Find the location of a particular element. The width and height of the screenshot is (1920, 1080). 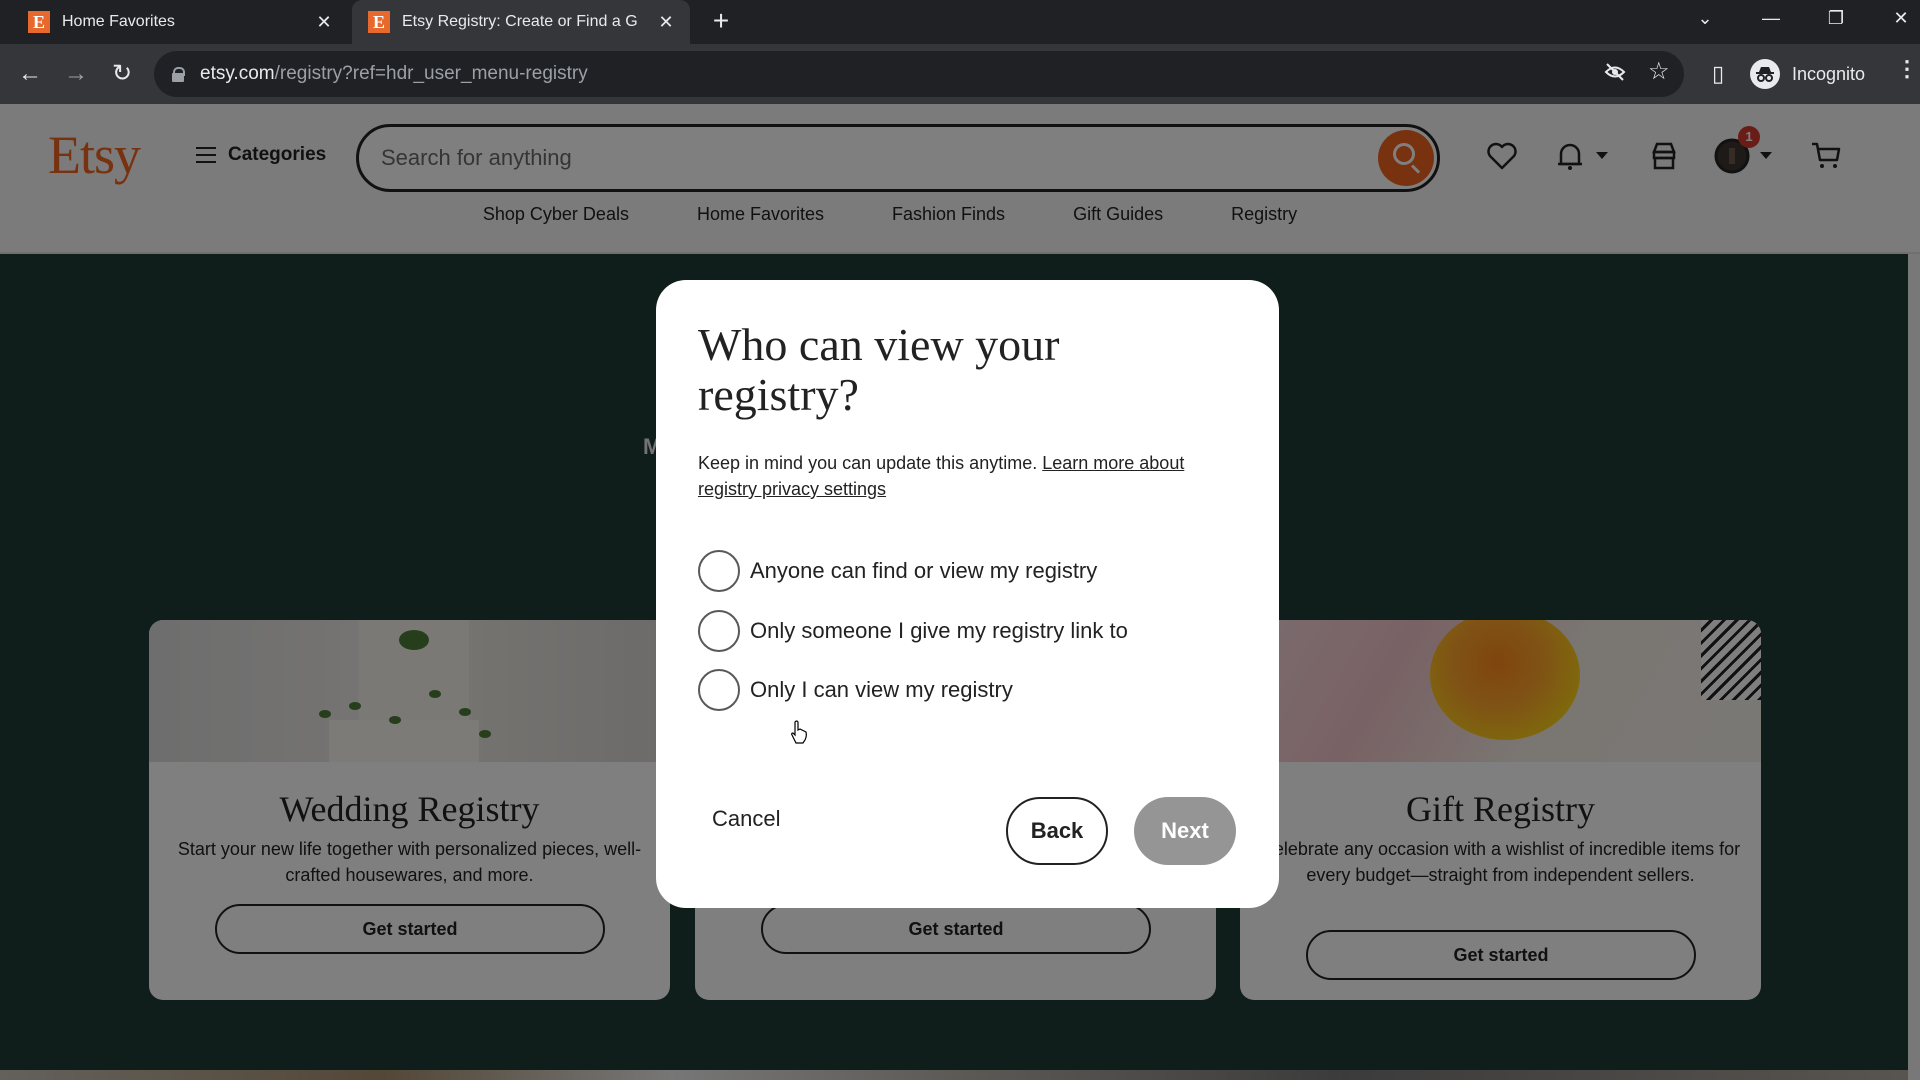

lock-icon is located at coordinates (178, 74).